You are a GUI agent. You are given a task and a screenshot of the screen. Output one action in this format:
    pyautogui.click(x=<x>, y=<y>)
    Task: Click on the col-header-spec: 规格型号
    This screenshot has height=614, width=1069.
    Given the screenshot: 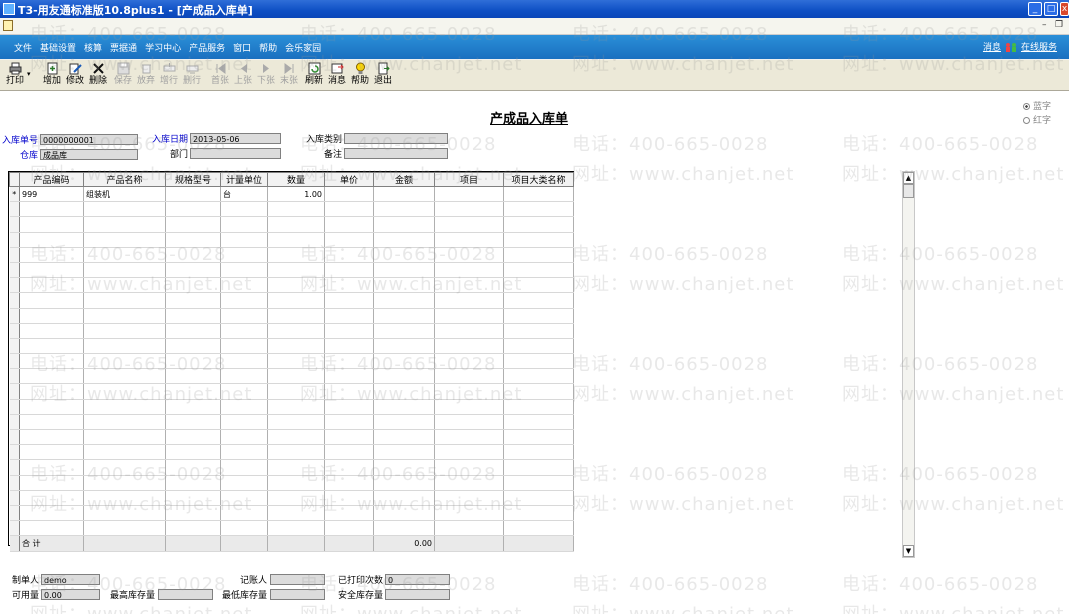 What is the action you would take?
    pyautogui.click(x=193, y=179)
    